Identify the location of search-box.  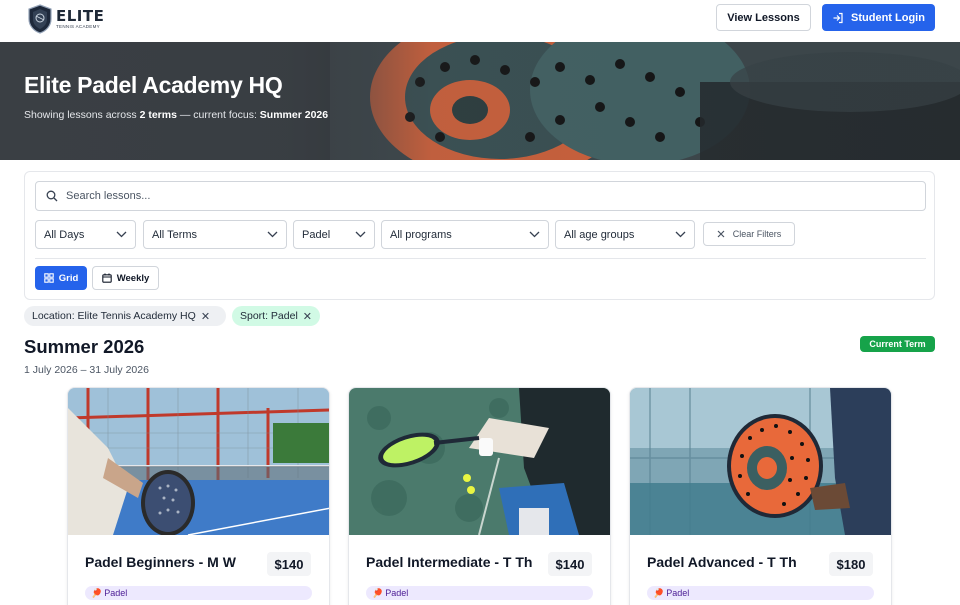
(480, 196).